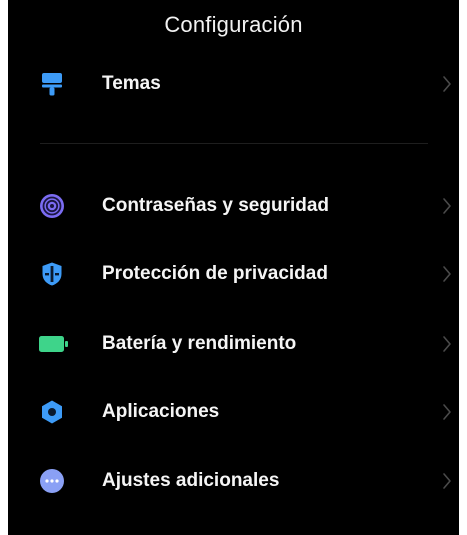 The width and height of the screenshot is (467, 535). What do you see at coordinates (233, 412) in the screenshot?
I see `settings-item-applications: Aplicaciones` at bounding box center [233, 412].